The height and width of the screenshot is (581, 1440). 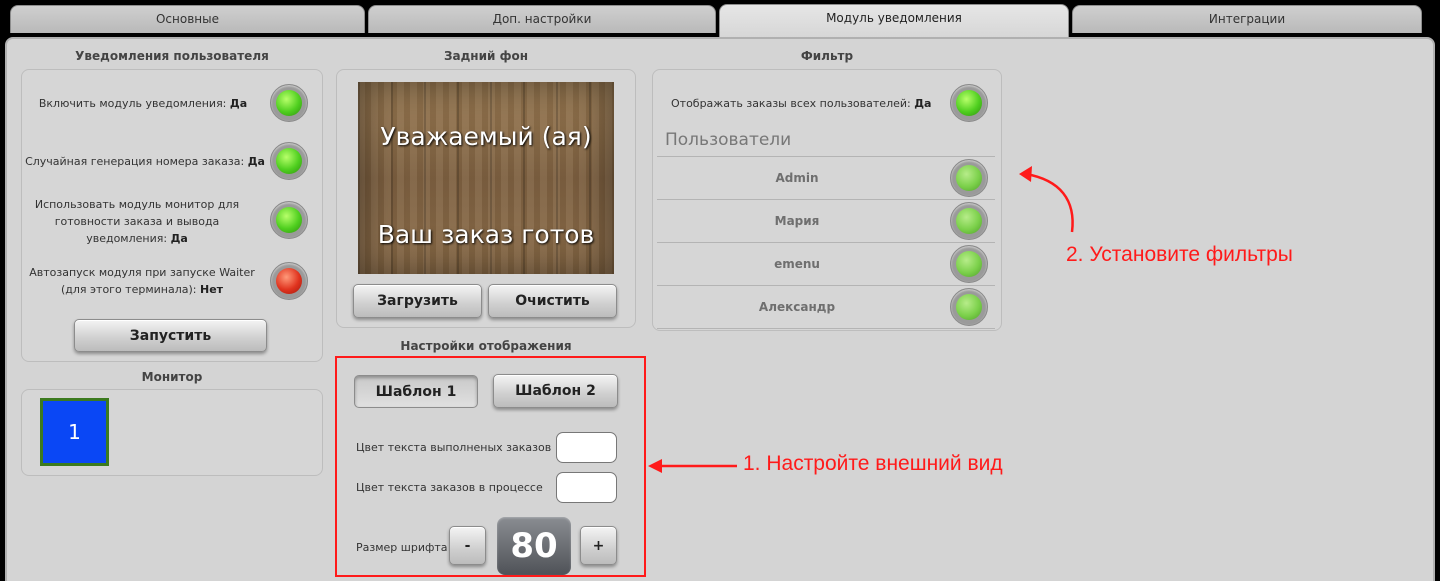 I want to click on arrow-2-head, so click(x=1025, y=174).